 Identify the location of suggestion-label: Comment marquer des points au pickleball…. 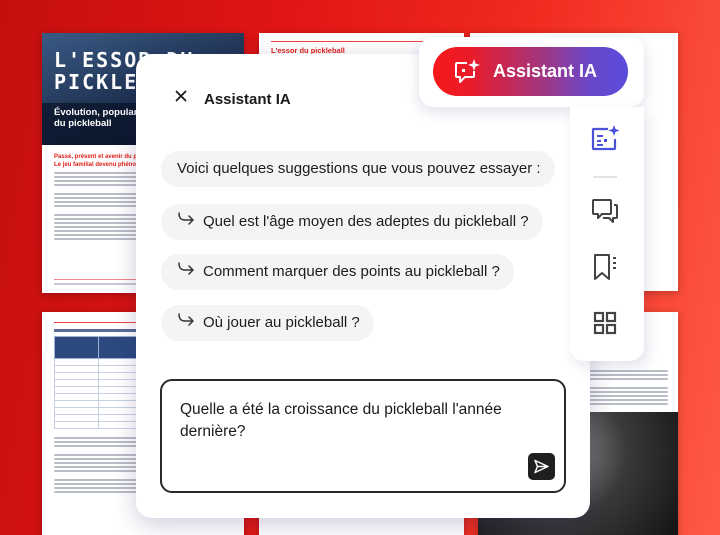
(351, 271).